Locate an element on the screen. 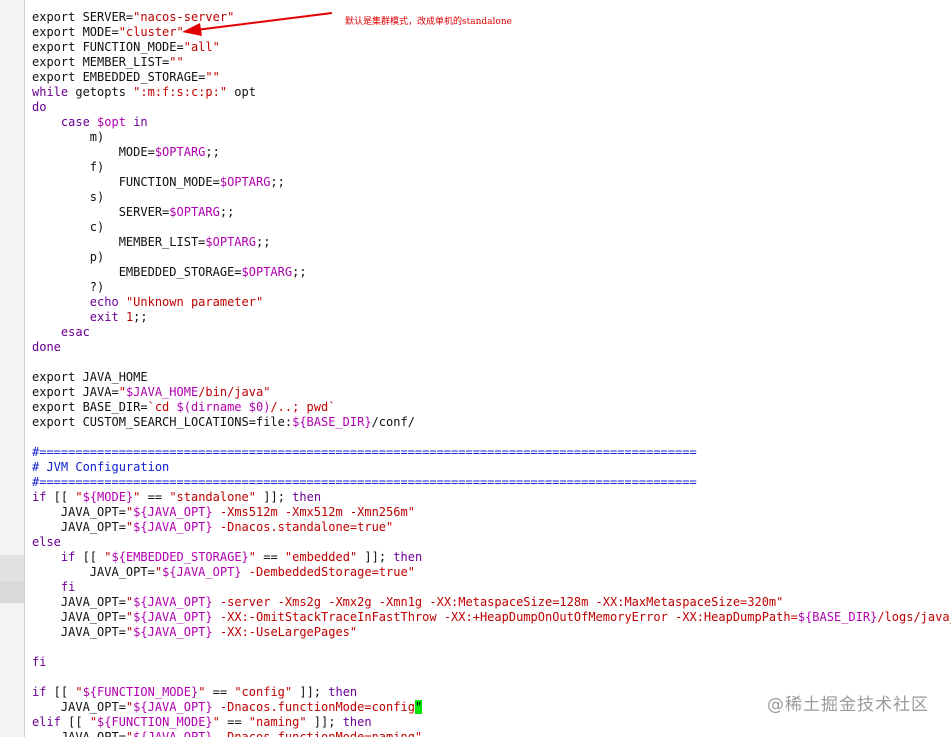 This screenshot has height=737, width=951. code-token: -Dnacos.functionMode=naming" is located at coordinates (317, 733).